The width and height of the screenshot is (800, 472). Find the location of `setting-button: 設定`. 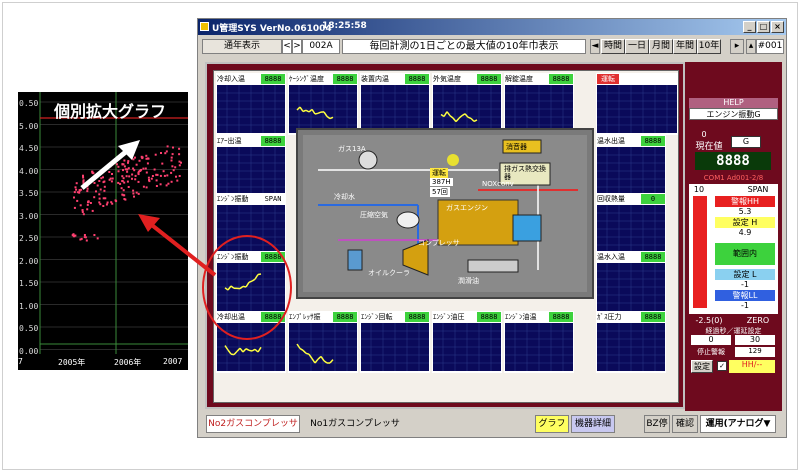

setting-button: 設定 is located at coordinates (702, 366).